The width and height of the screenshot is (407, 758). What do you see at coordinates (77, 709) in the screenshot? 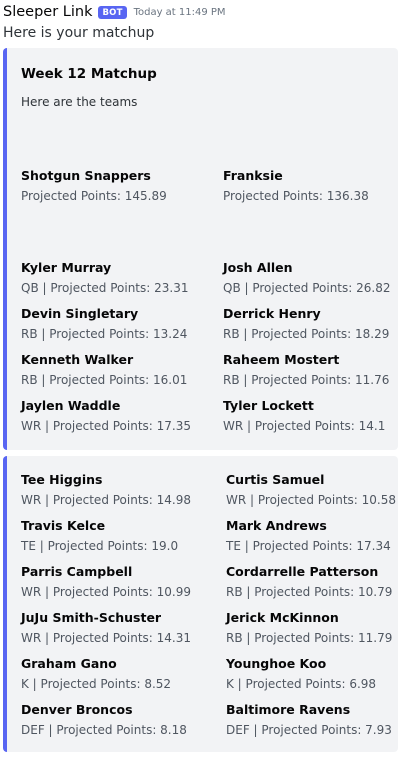
I see `player-name: Denver Broncos` at bounding box center [77, 709].